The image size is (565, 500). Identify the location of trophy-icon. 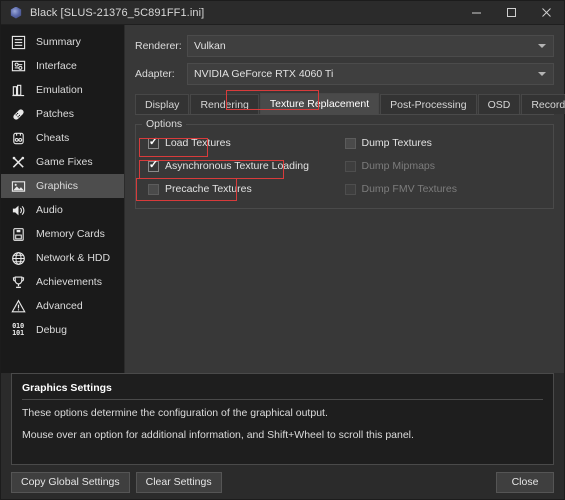
(18, 282).